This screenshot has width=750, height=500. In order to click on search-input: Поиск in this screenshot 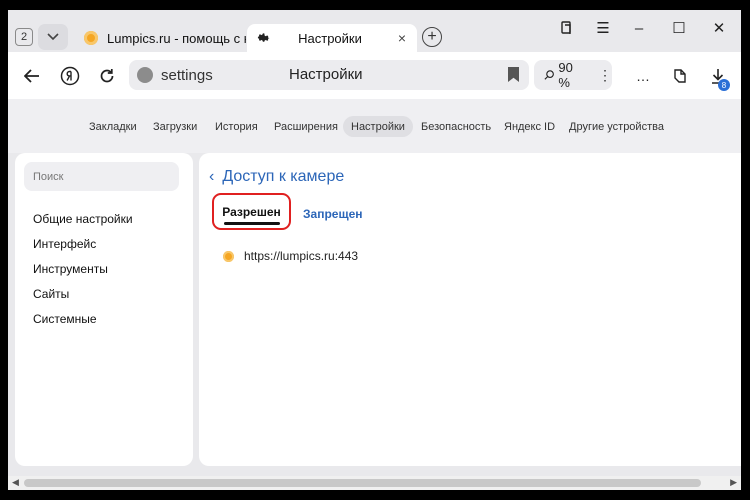, I will do `click(101, 176)`.